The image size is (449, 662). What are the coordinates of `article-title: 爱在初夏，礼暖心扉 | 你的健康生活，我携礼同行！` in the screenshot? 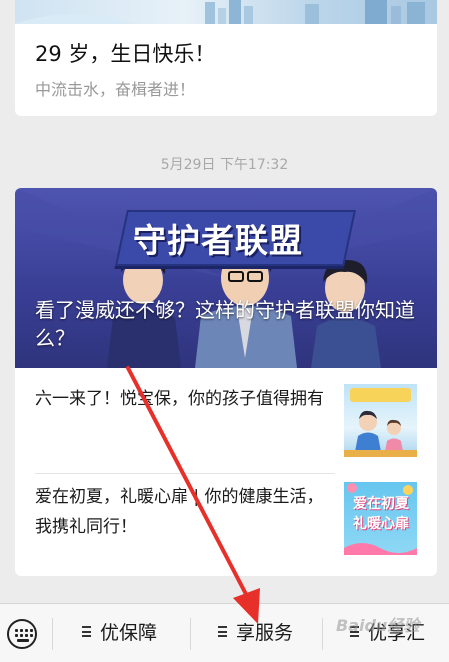 It's located at (179, 512).